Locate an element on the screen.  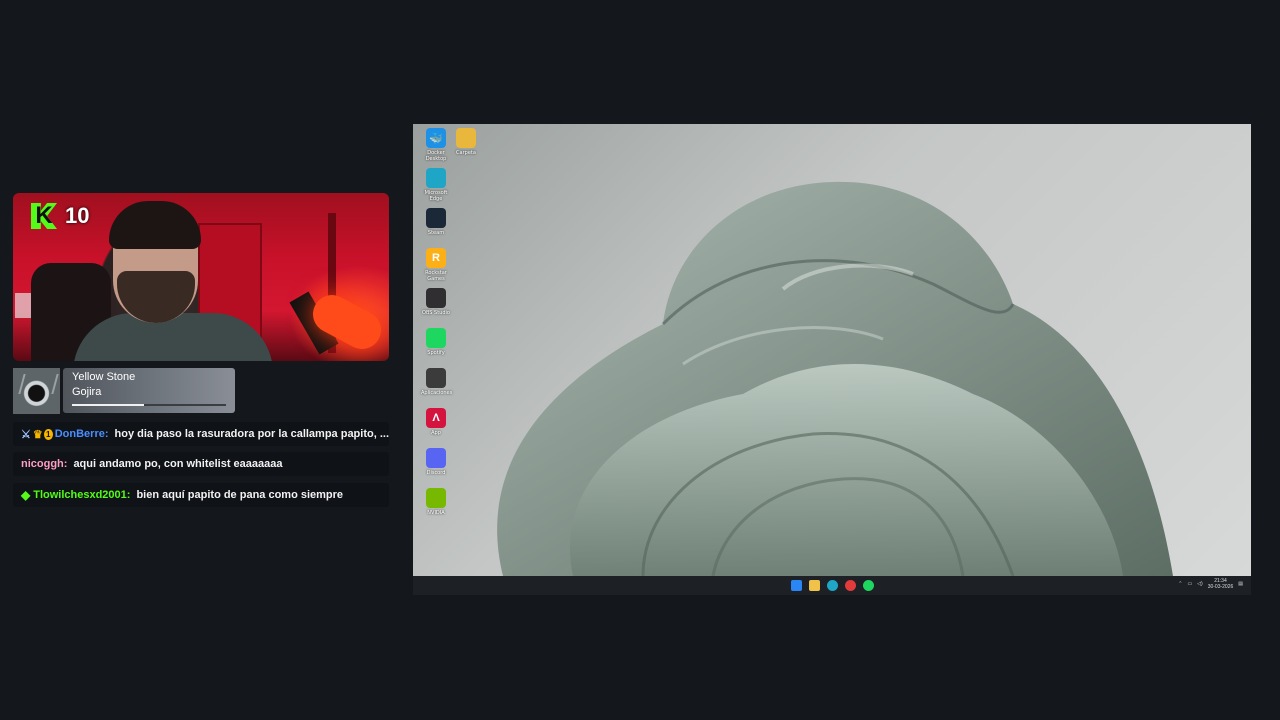
app-grid-icon: Aplicaciones is located at coordinates (437, 382).